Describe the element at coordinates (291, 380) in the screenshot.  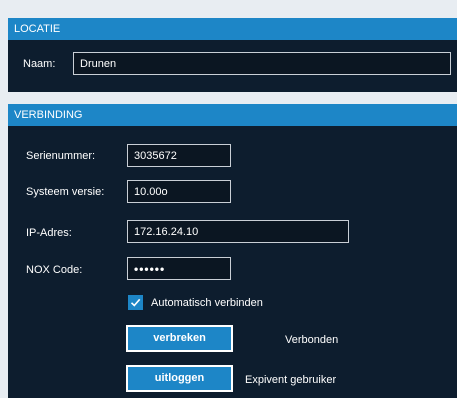
I see `user-type-label: Expivent gebruiker` at that location.